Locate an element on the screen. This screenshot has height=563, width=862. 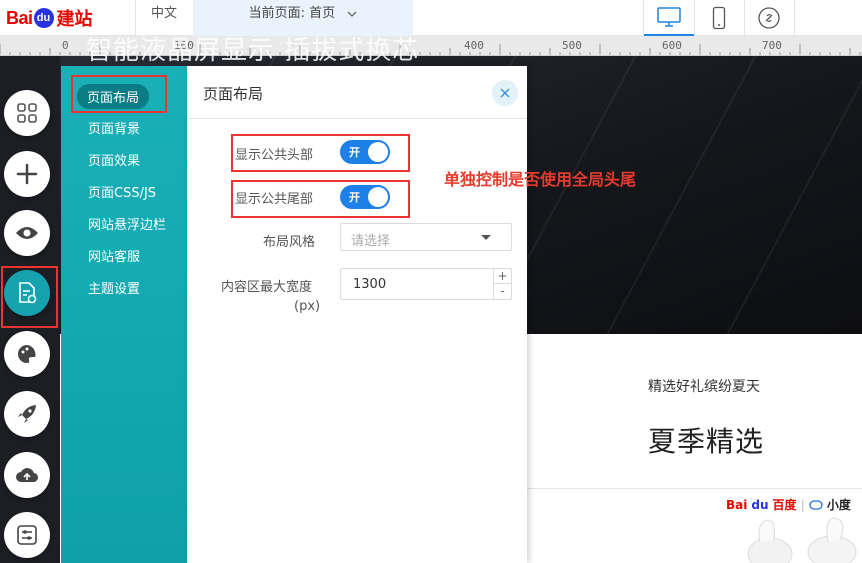
link-button is located at coordinates (769, 18).